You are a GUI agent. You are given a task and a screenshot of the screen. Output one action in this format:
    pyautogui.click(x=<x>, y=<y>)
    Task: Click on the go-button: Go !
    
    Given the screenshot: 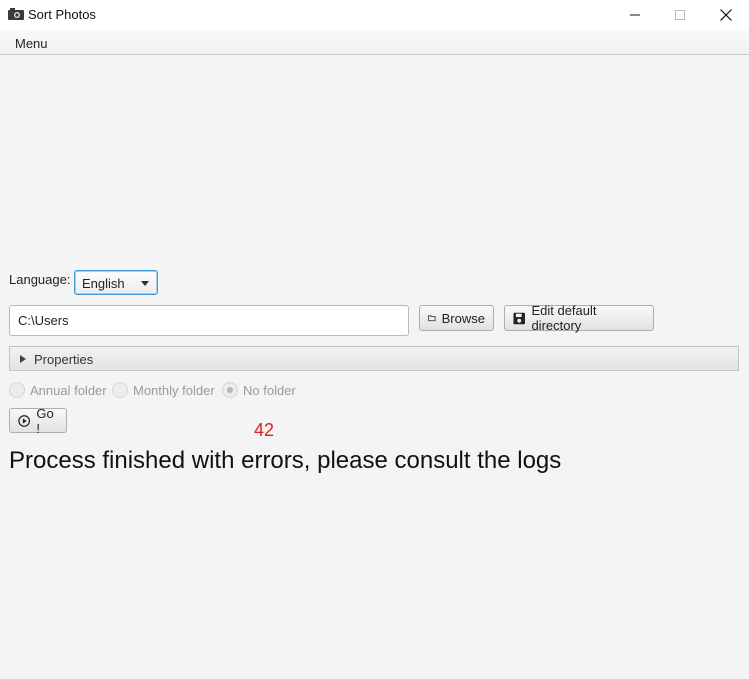 What is the action you would take?
    pyautogui.click(x=38, y=420)
    